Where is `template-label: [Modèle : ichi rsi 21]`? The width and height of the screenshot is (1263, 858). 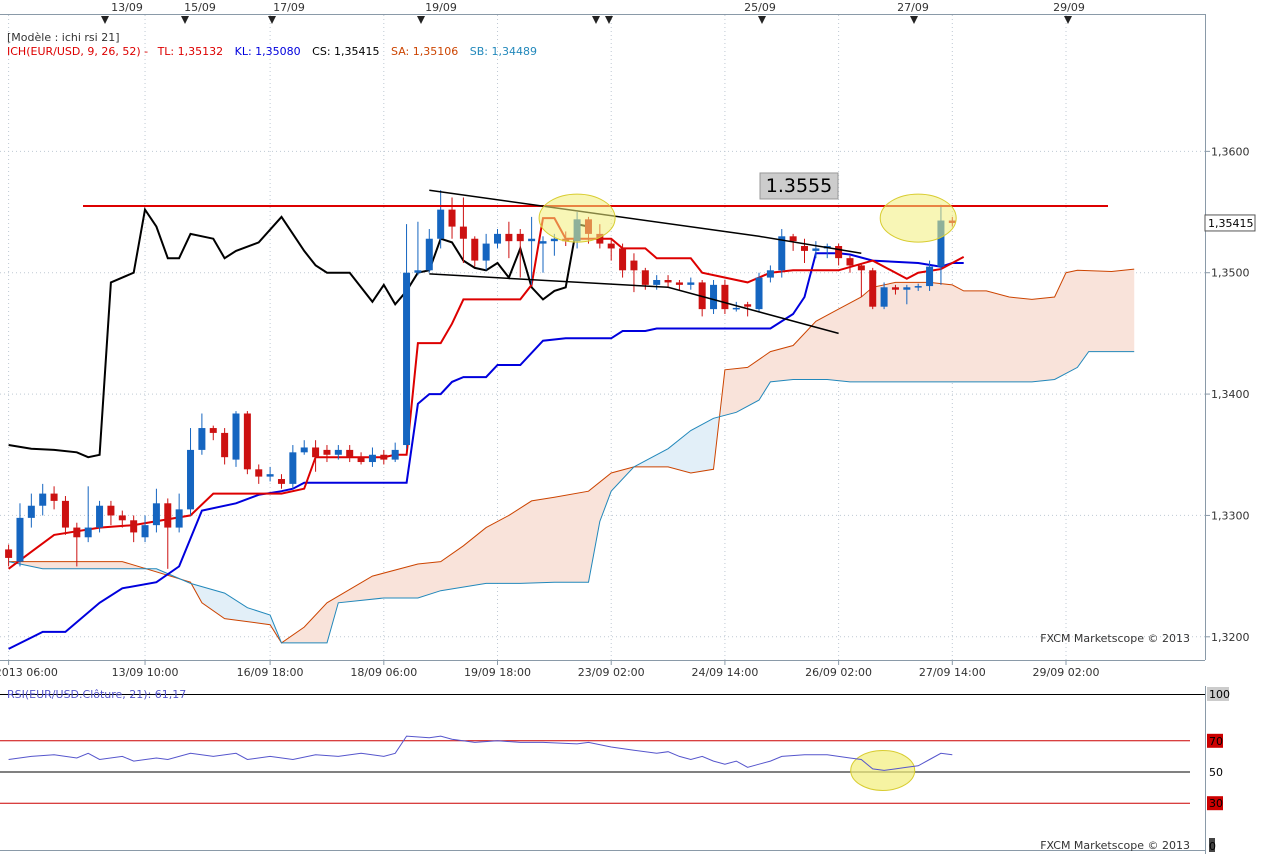
template-label: [Modèle : ichi rsi 21] is located at coordinates (63, 37).